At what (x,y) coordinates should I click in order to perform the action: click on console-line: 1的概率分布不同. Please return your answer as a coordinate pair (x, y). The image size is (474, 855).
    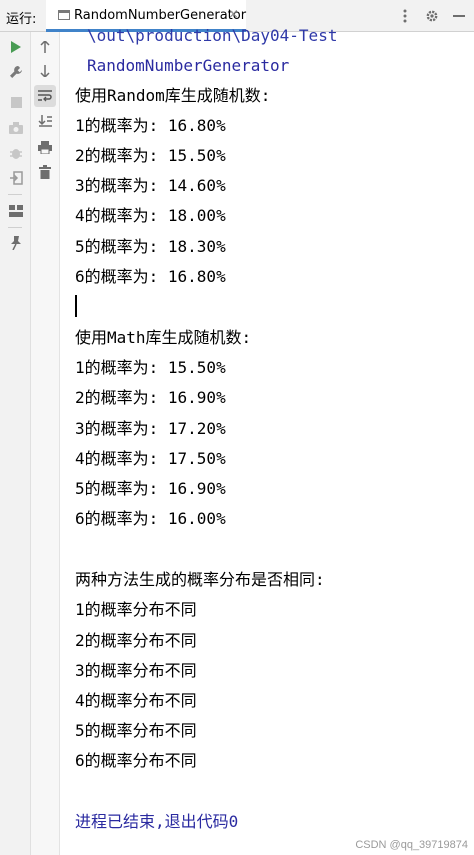
    Looking at the image, I should click on (136, 609).